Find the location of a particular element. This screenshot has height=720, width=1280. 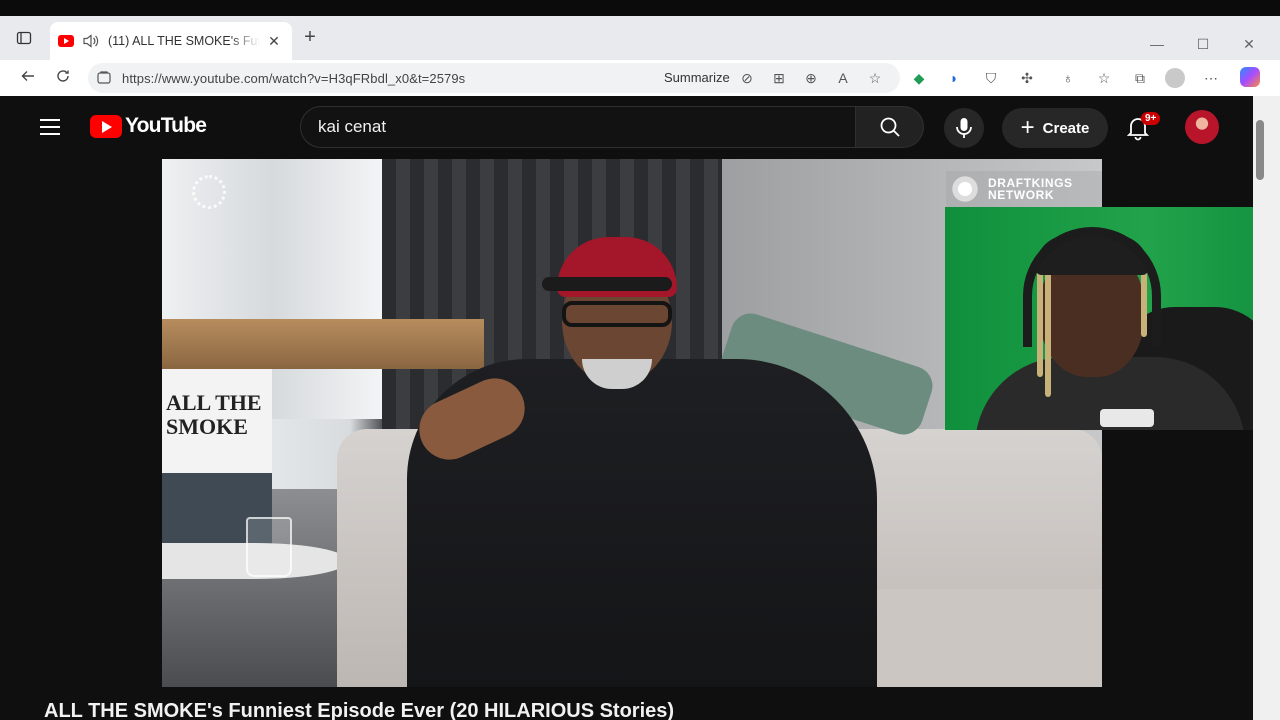

create-button: + Create is located at coordinates (1055, 128).